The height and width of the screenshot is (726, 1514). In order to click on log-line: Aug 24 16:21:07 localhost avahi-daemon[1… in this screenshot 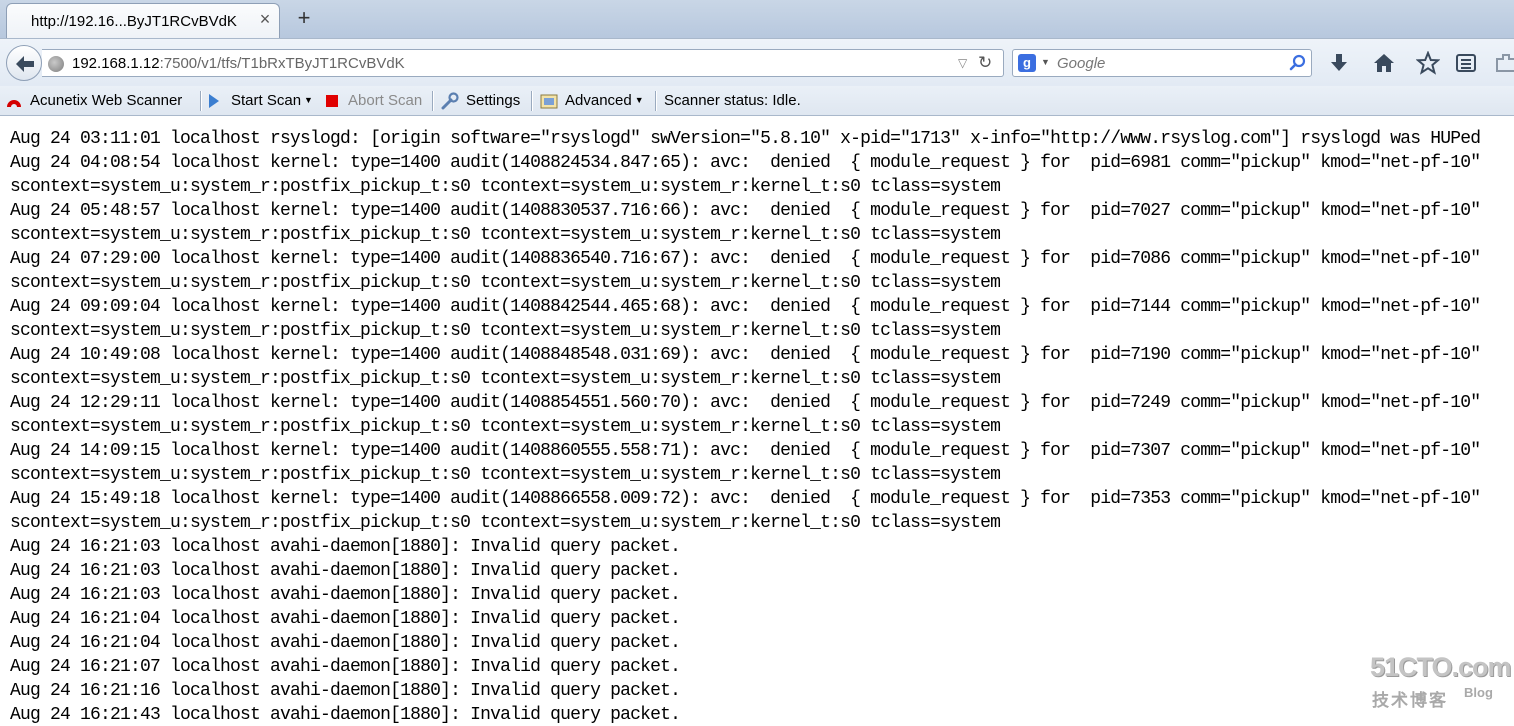, I will do `click(345, 667)`.